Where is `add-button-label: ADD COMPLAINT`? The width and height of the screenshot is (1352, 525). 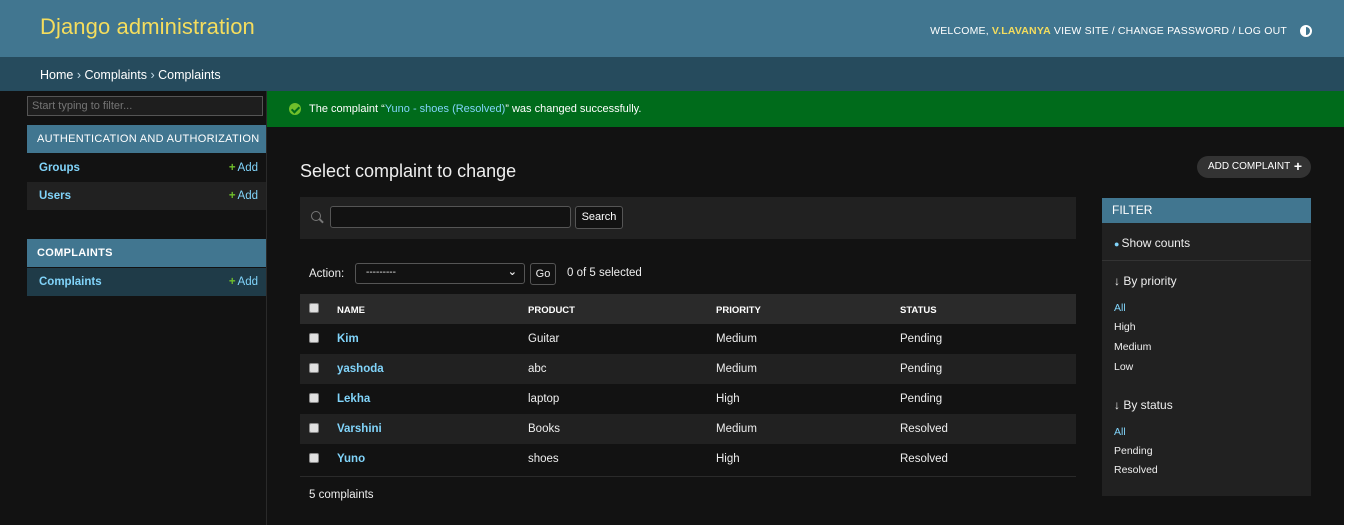
add-button-label: ADD COMPLAINT is located at coordinates (1249, 166).